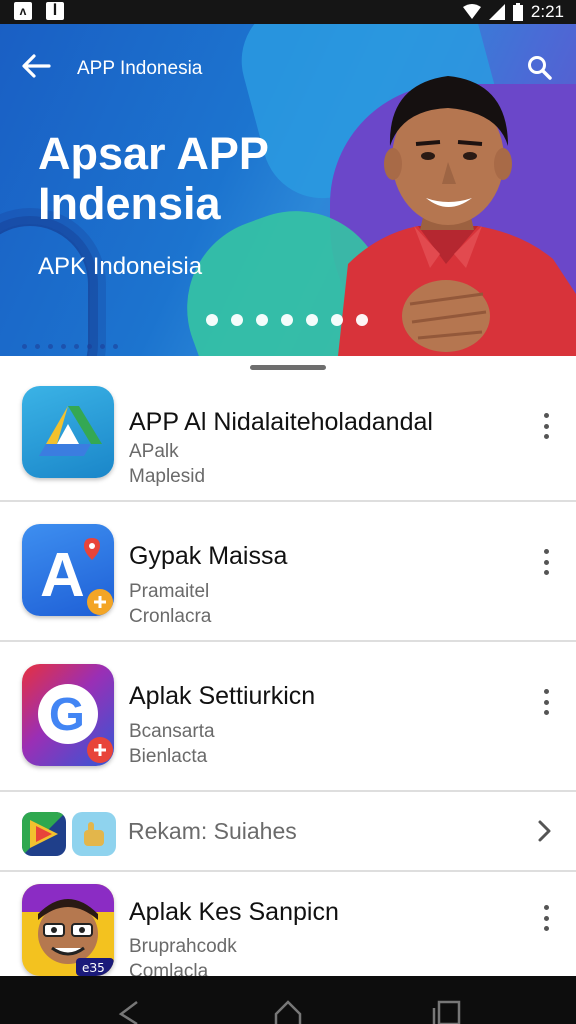 The height and width of the screenshot is (1024, 576). Describe the element at coordinates (234, 912) in the screenshot. I see `app-name: Aplak Kes Sanpicn` at that location.